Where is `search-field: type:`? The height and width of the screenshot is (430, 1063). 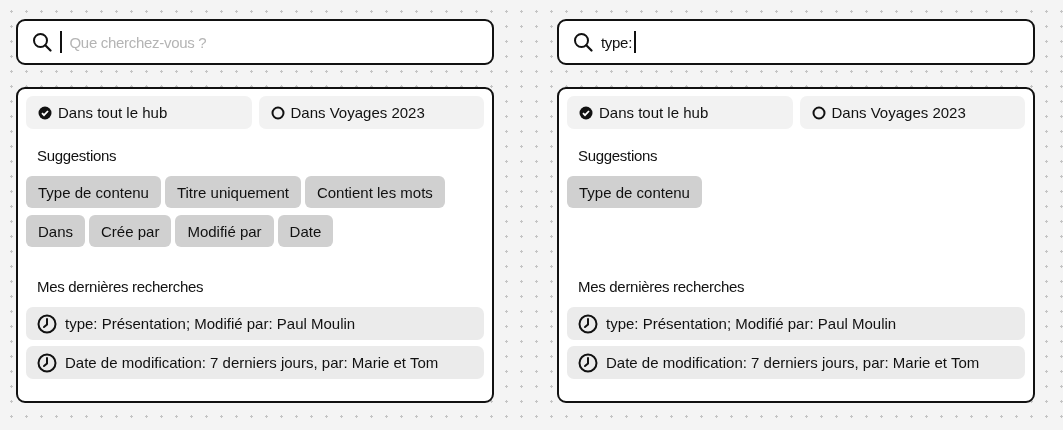 search-field: type: is located at coordinates (796, 42).